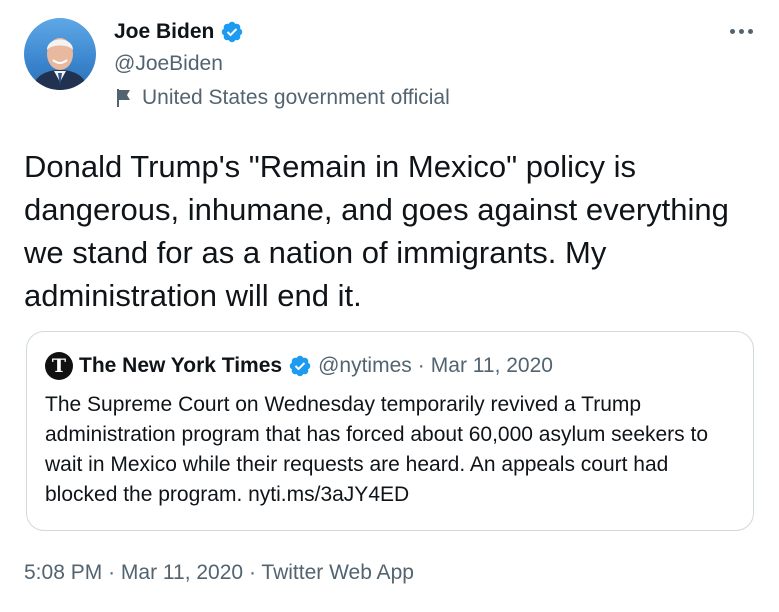  I want to click on author-handle: @JoeBiden, so click(168, 64).